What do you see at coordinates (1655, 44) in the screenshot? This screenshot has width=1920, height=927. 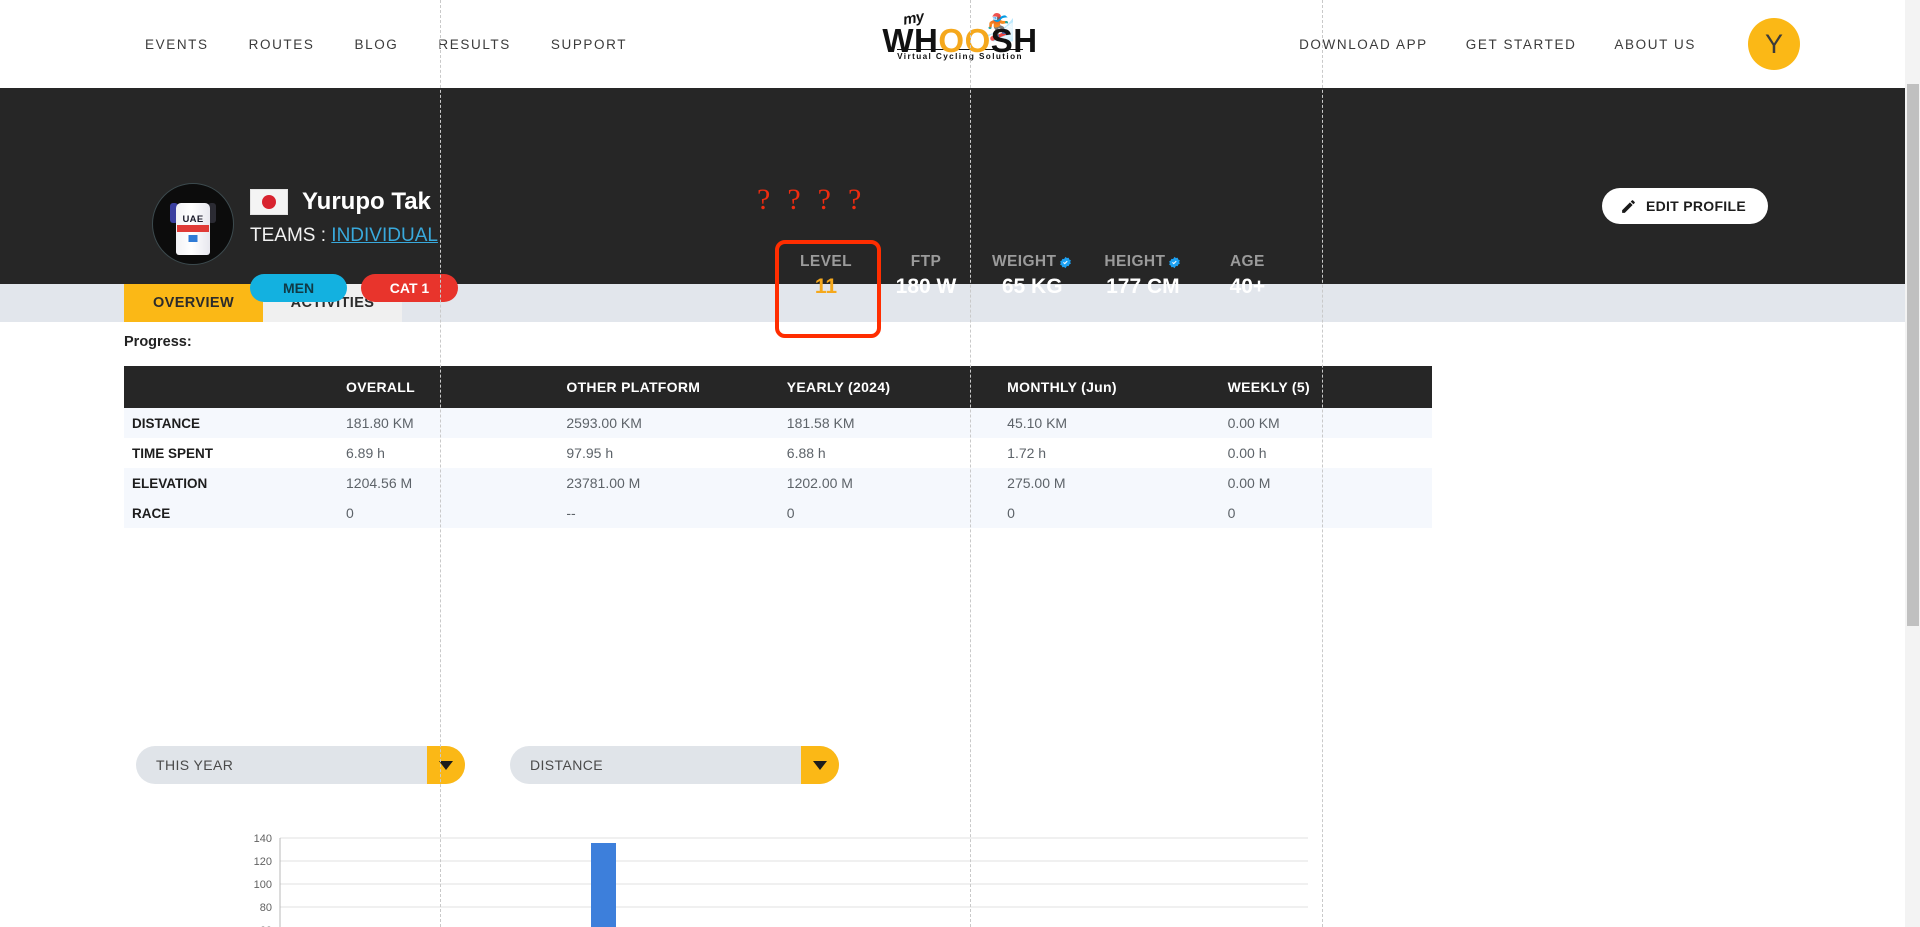 I see `nav-link-about-us: ABOUT US` at bounding box center [1655, 44].